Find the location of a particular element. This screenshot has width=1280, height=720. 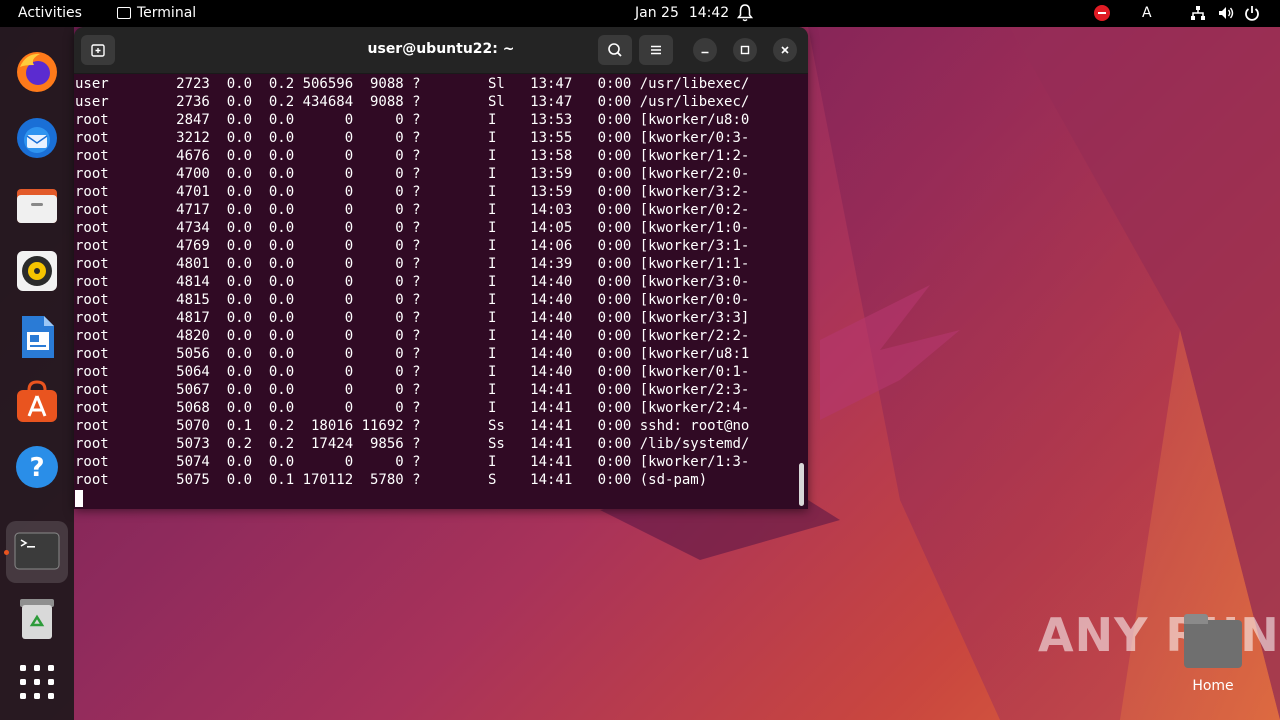

top-bar: Activities Terminal Jan 25 14:42 A is located at coordinates (640, 13).